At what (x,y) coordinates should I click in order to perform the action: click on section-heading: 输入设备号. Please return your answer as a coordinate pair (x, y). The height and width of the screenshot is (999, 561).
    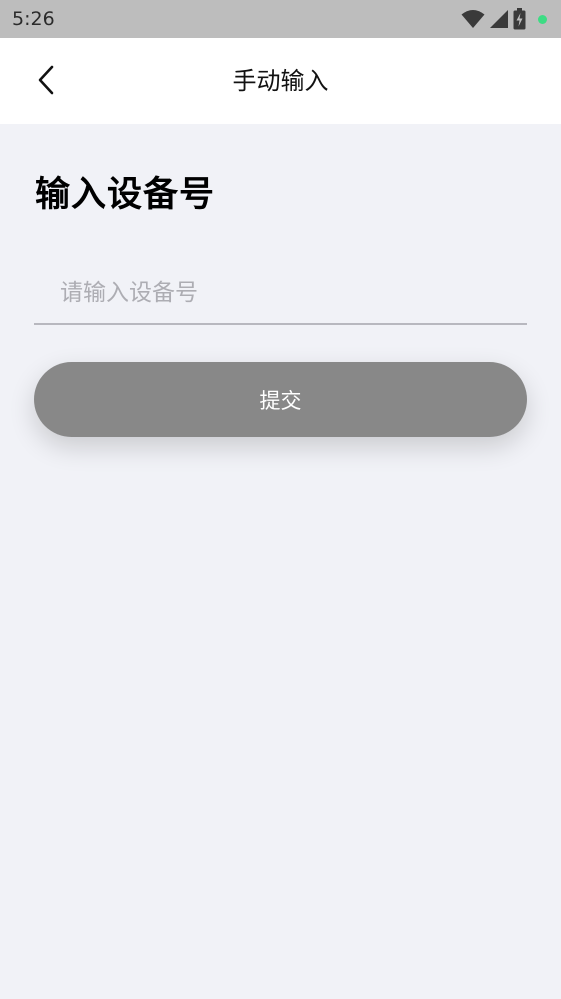
    Looking at the image, I should click on (125, 195).